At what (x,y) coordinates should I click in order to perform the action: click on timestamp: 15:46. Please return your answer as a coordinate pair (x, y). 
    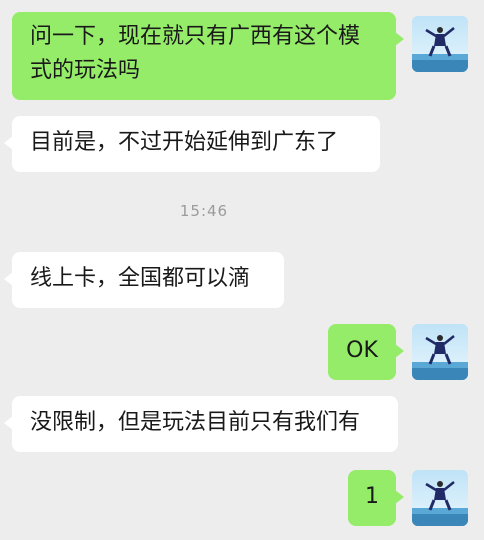
    Looking at the image, I should click on (204, 211).